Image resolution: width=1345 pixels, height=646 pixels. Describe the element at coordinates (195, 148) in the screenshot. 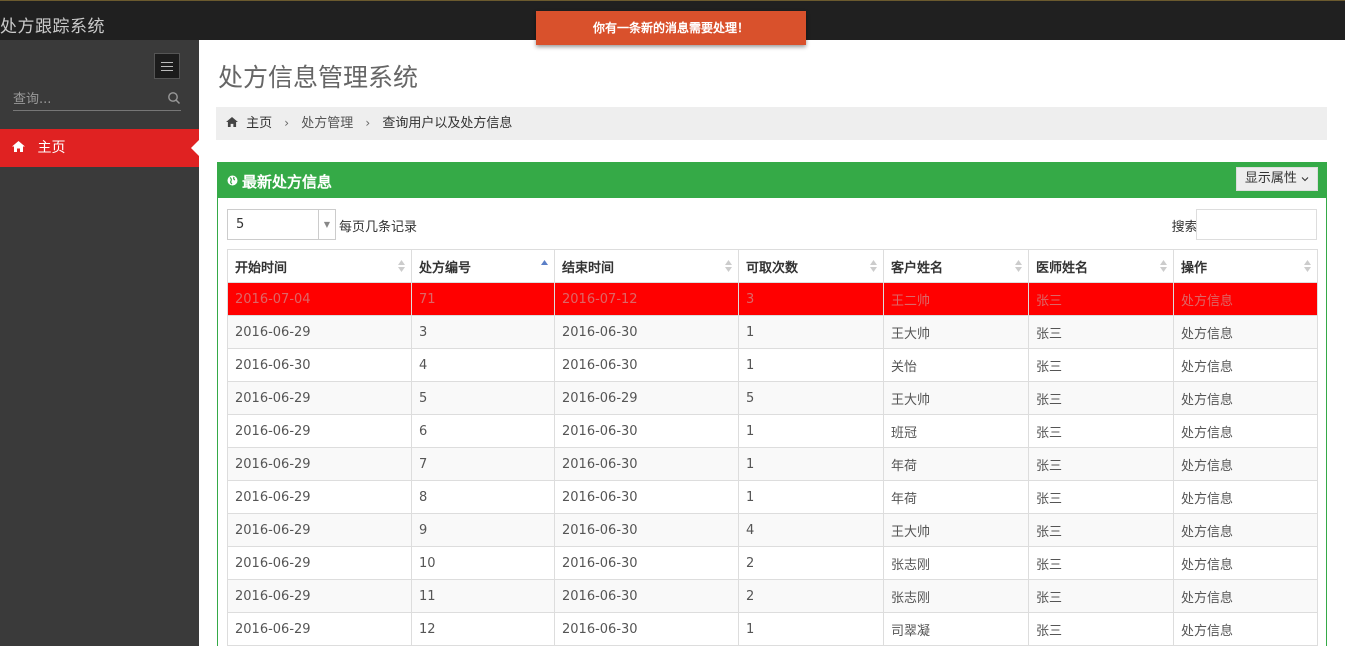

I see `active-indicator` at that location.